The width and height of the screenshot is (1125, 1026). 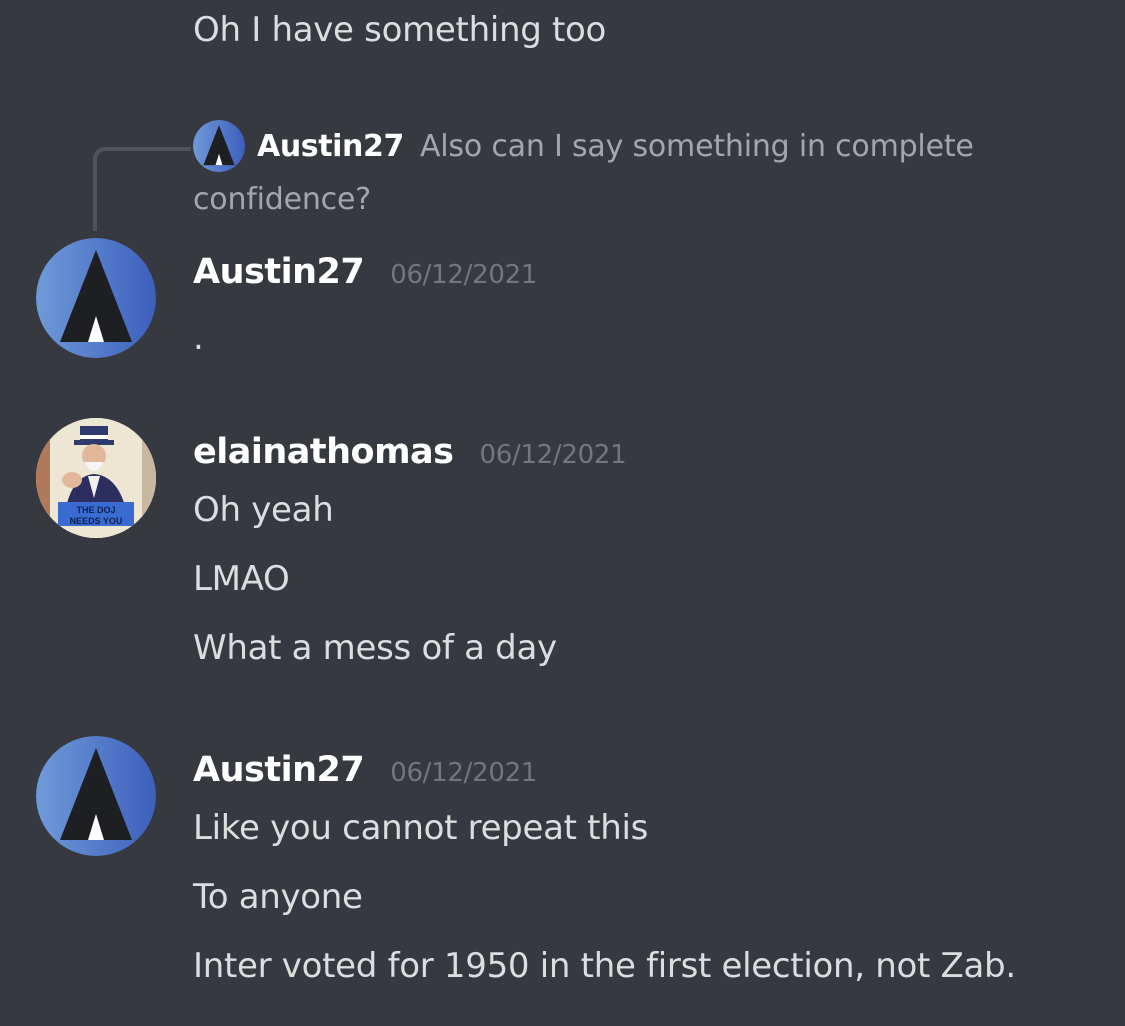 I want to click on reply-preview-text-continued: confidence?, so click(x=282, y=199).